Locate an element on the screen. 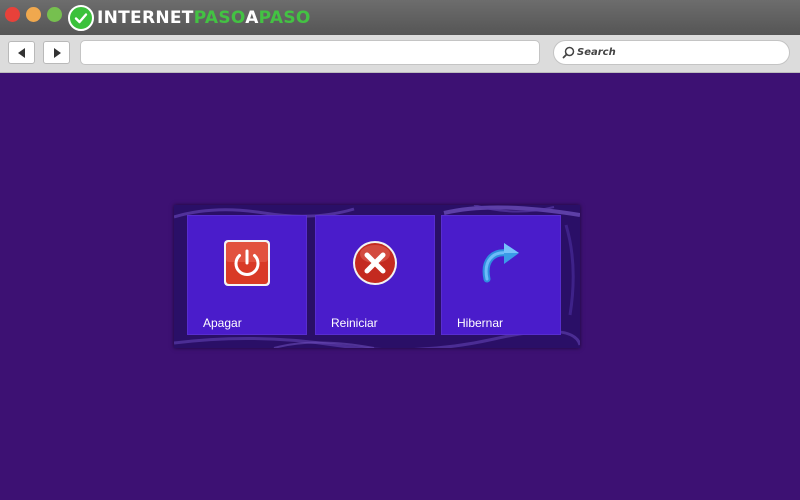 This screenshot has width=800, height=500. browser-toolbar: Search is located at coordinates (400, 54).